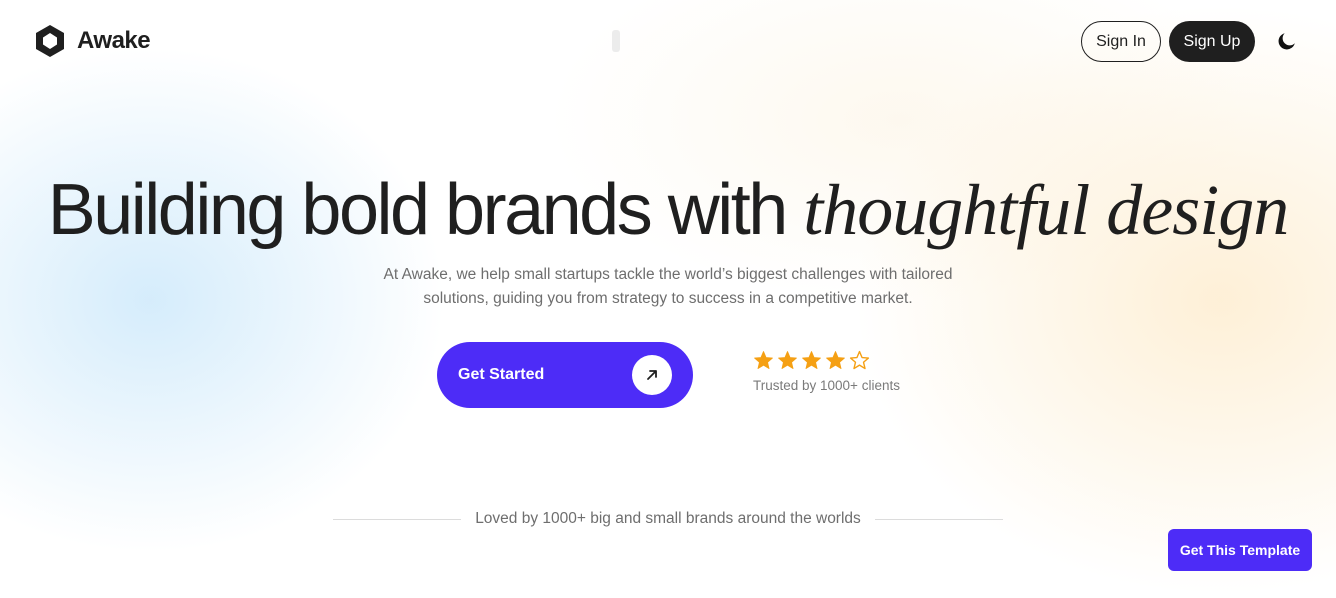  I want to click on headline-plain: Building bold brands with, so click(425, 210).